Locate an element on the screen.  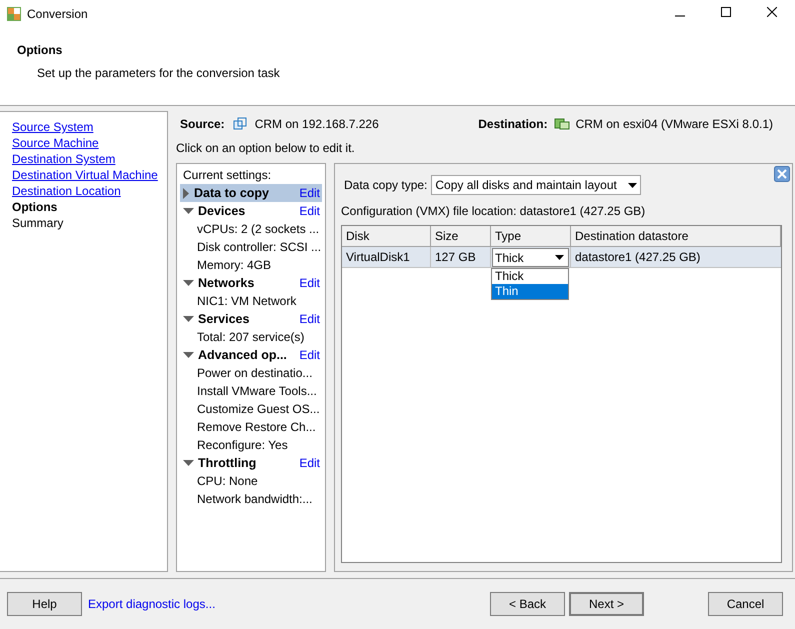
settings-group-row: Throttling Edit is located at coordinates (251, 463).